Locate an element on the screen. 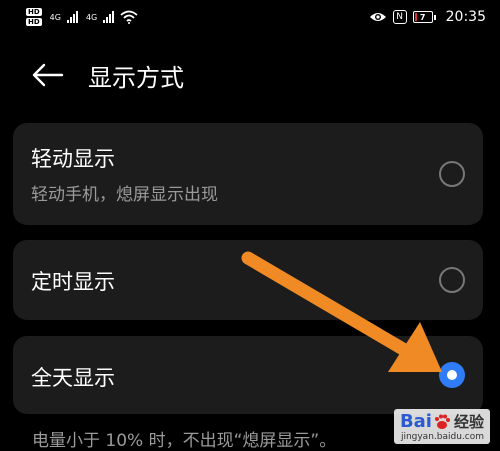 This screenshot has height=451, width=500. battery-icon: 7 is located at coordinates (424, 17).